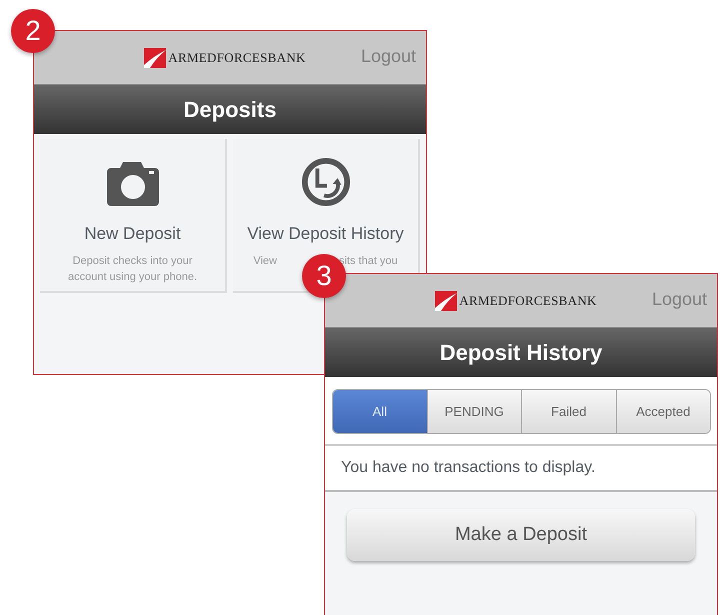 The image size is (722, 615). I want to click on filter-tab: Accepted, so click(663, 411).